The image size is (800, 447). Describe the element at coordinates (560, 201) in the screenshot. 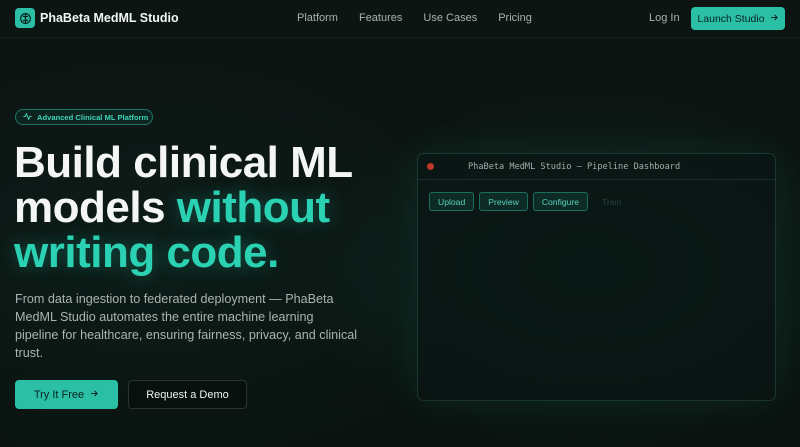

I see `configure-button: Configure` at that location.